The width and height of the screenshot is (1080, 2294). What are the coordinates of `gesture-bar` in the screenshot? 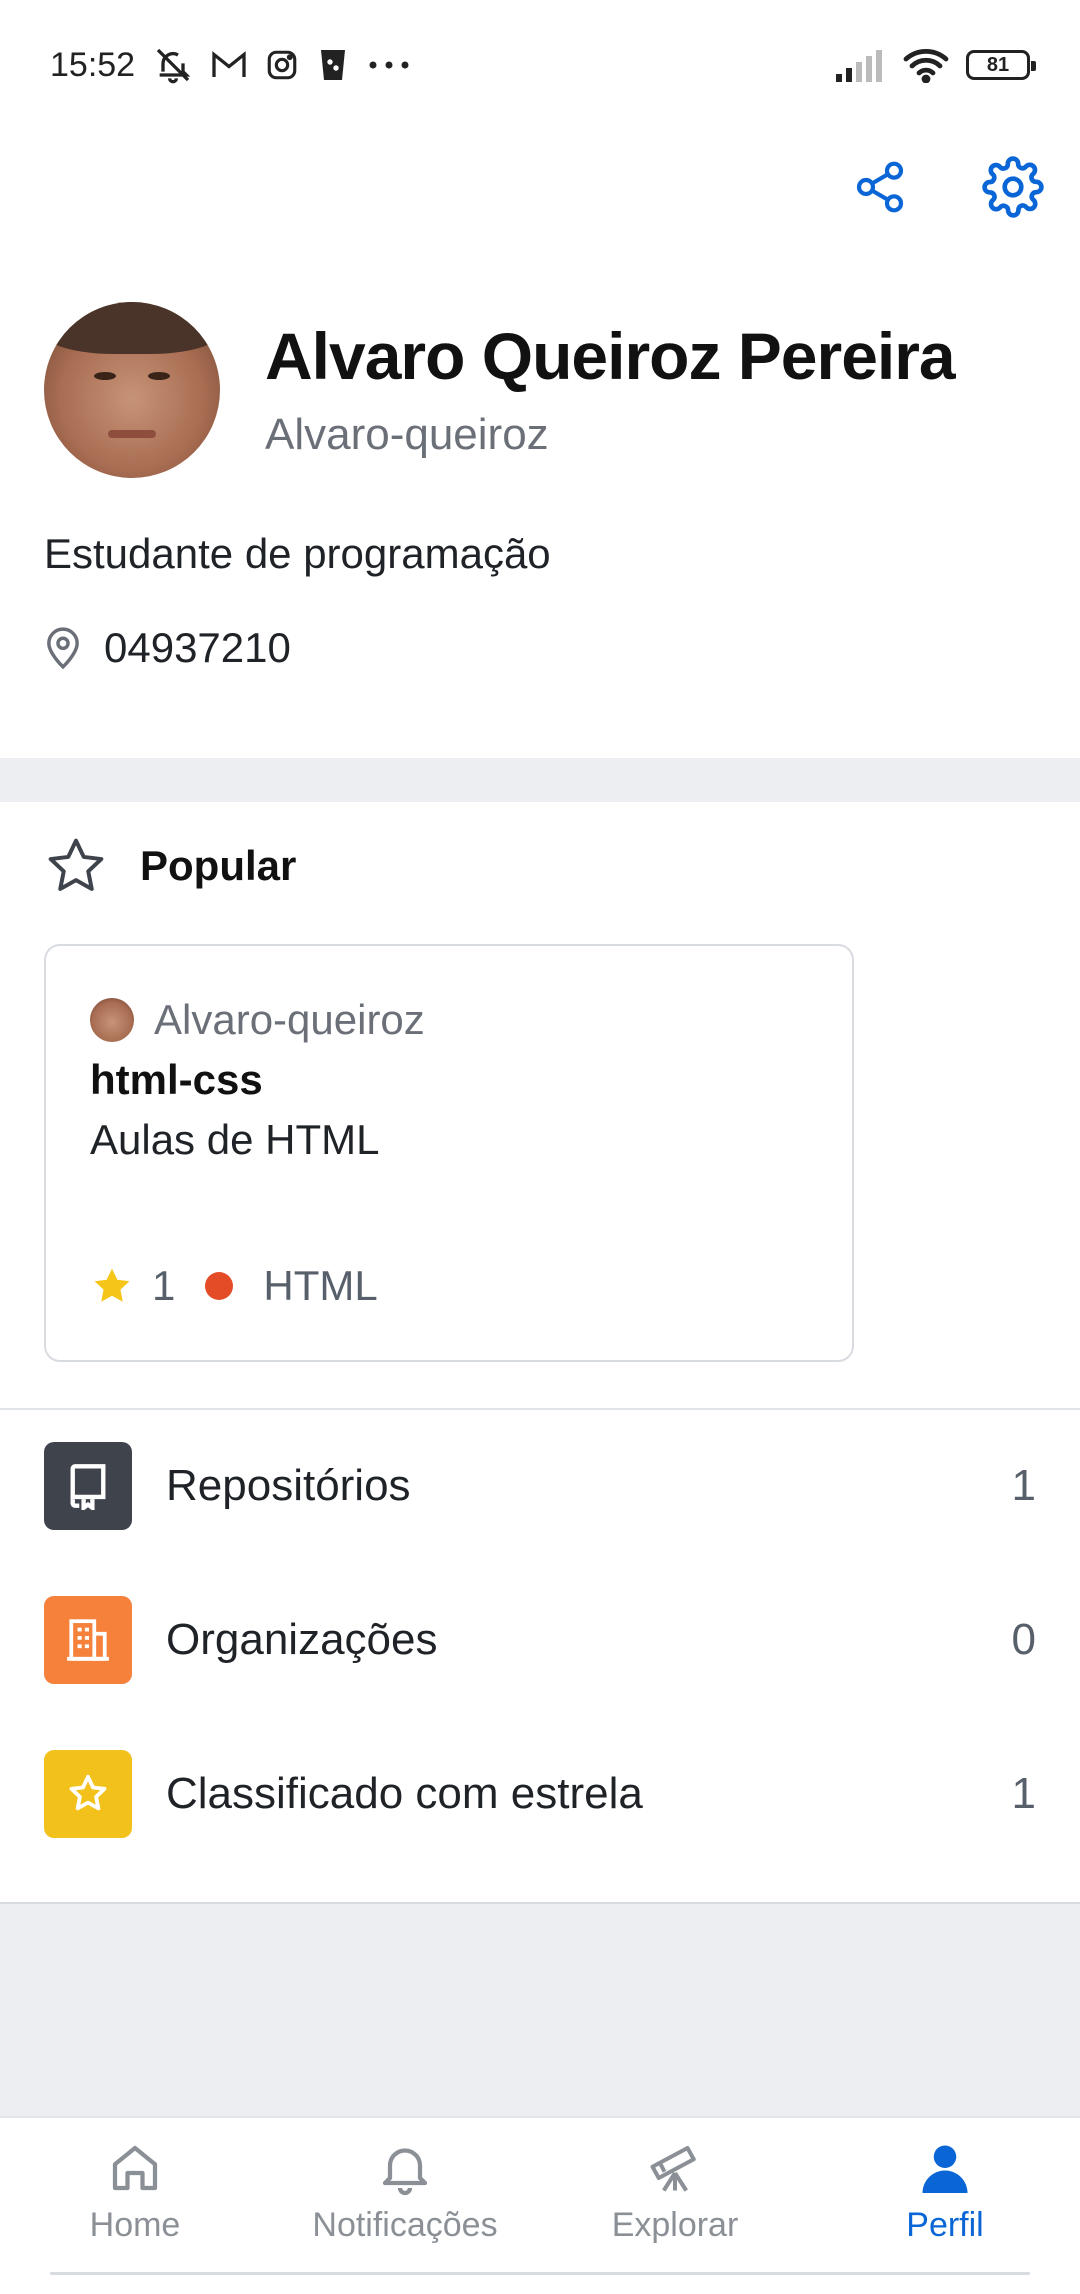 It's located at (540, 2273).